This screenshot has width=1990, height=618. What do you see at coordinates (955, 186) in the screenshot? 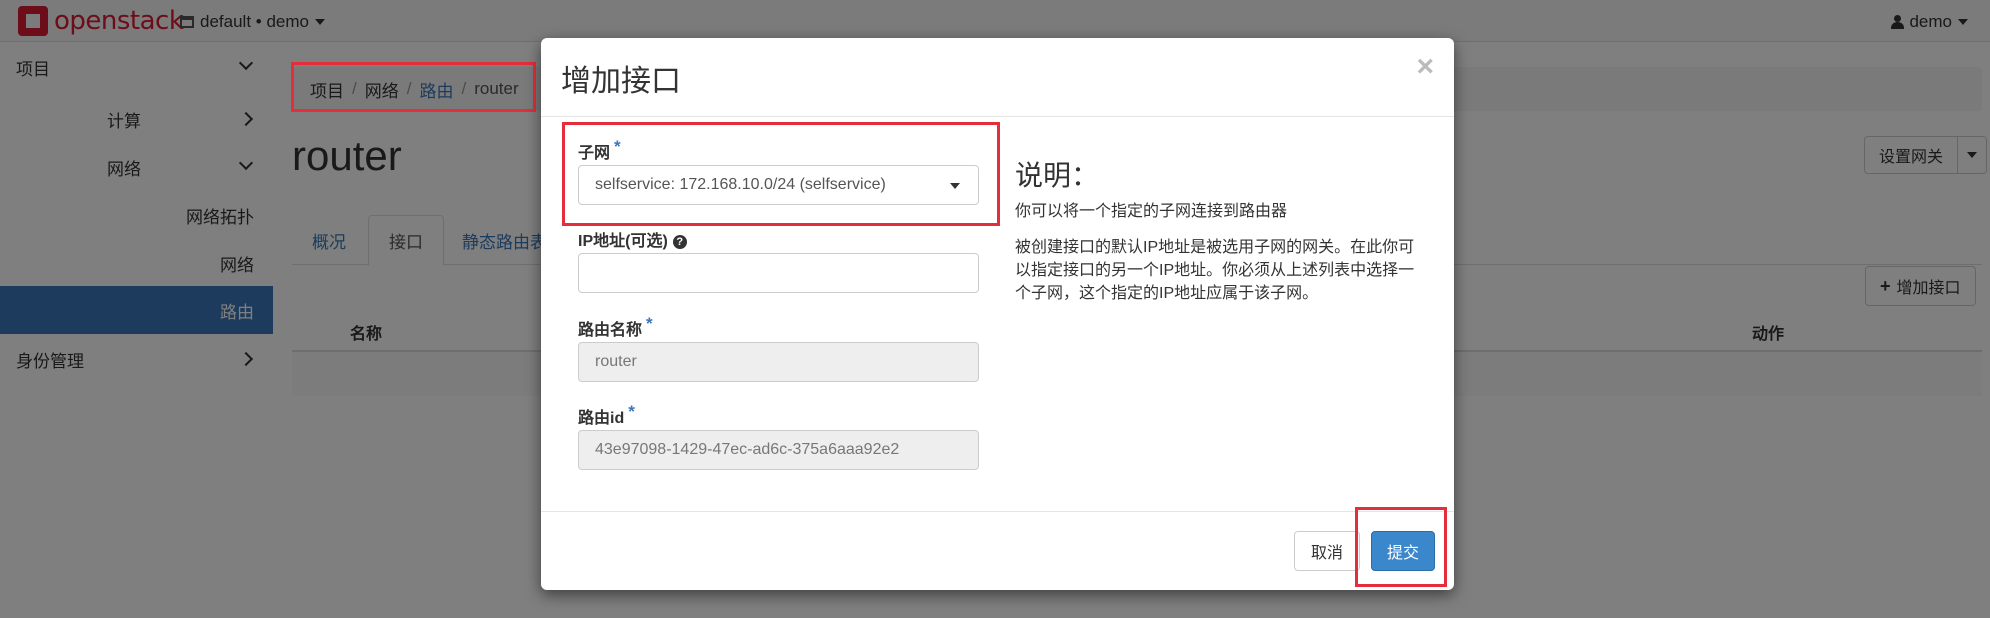
I see `caret-down-icon` at bounding box center [955, 186].